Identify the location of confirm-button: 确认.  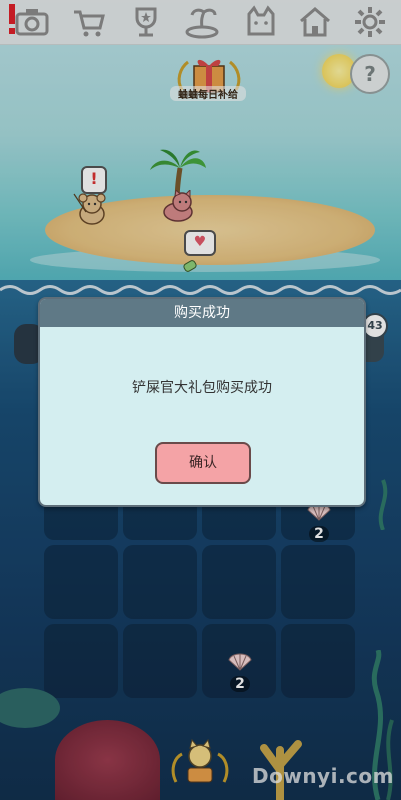
(203, 463).